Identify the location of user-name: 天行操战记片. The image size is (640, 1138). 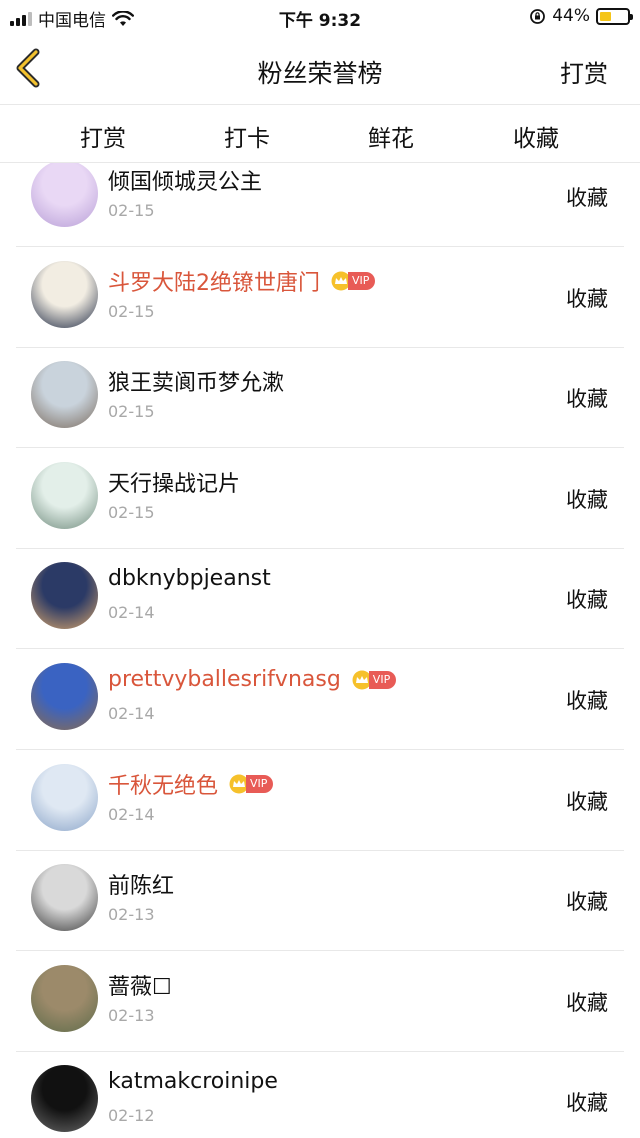
(174, 482).